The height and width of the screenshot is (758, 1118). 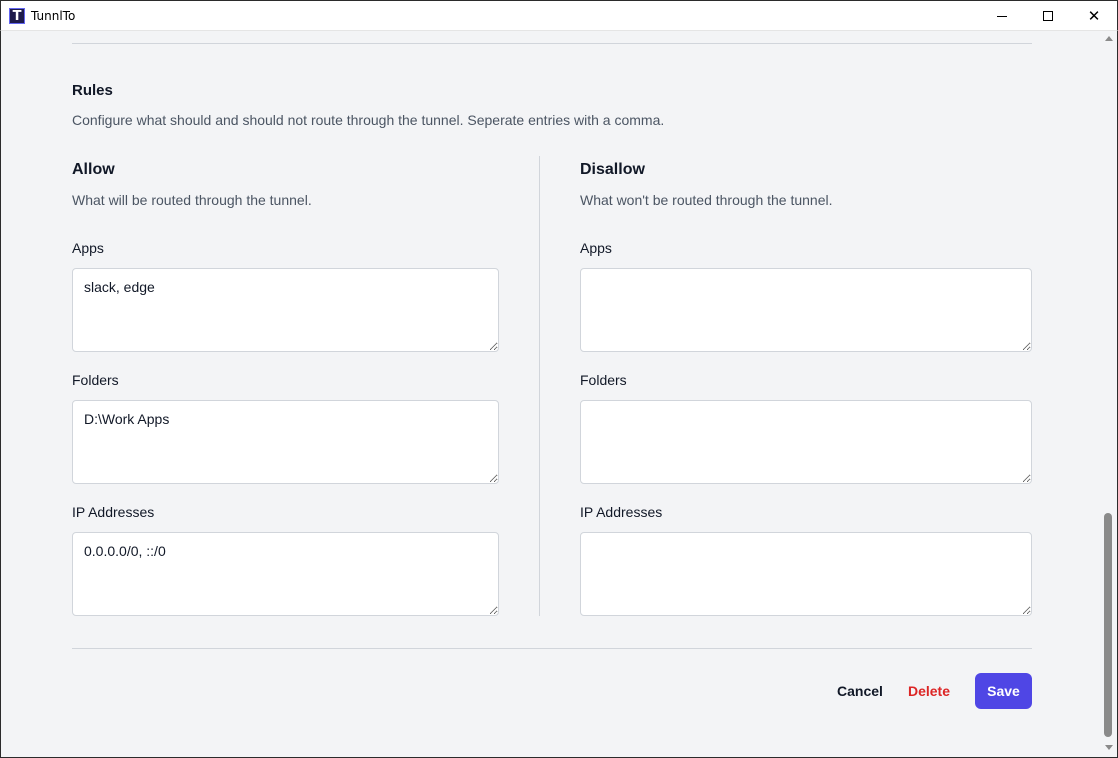 What do you see at coordinates (552, 43) in the screenshot?
I see `top-divider` at bounding box center [552, 43].